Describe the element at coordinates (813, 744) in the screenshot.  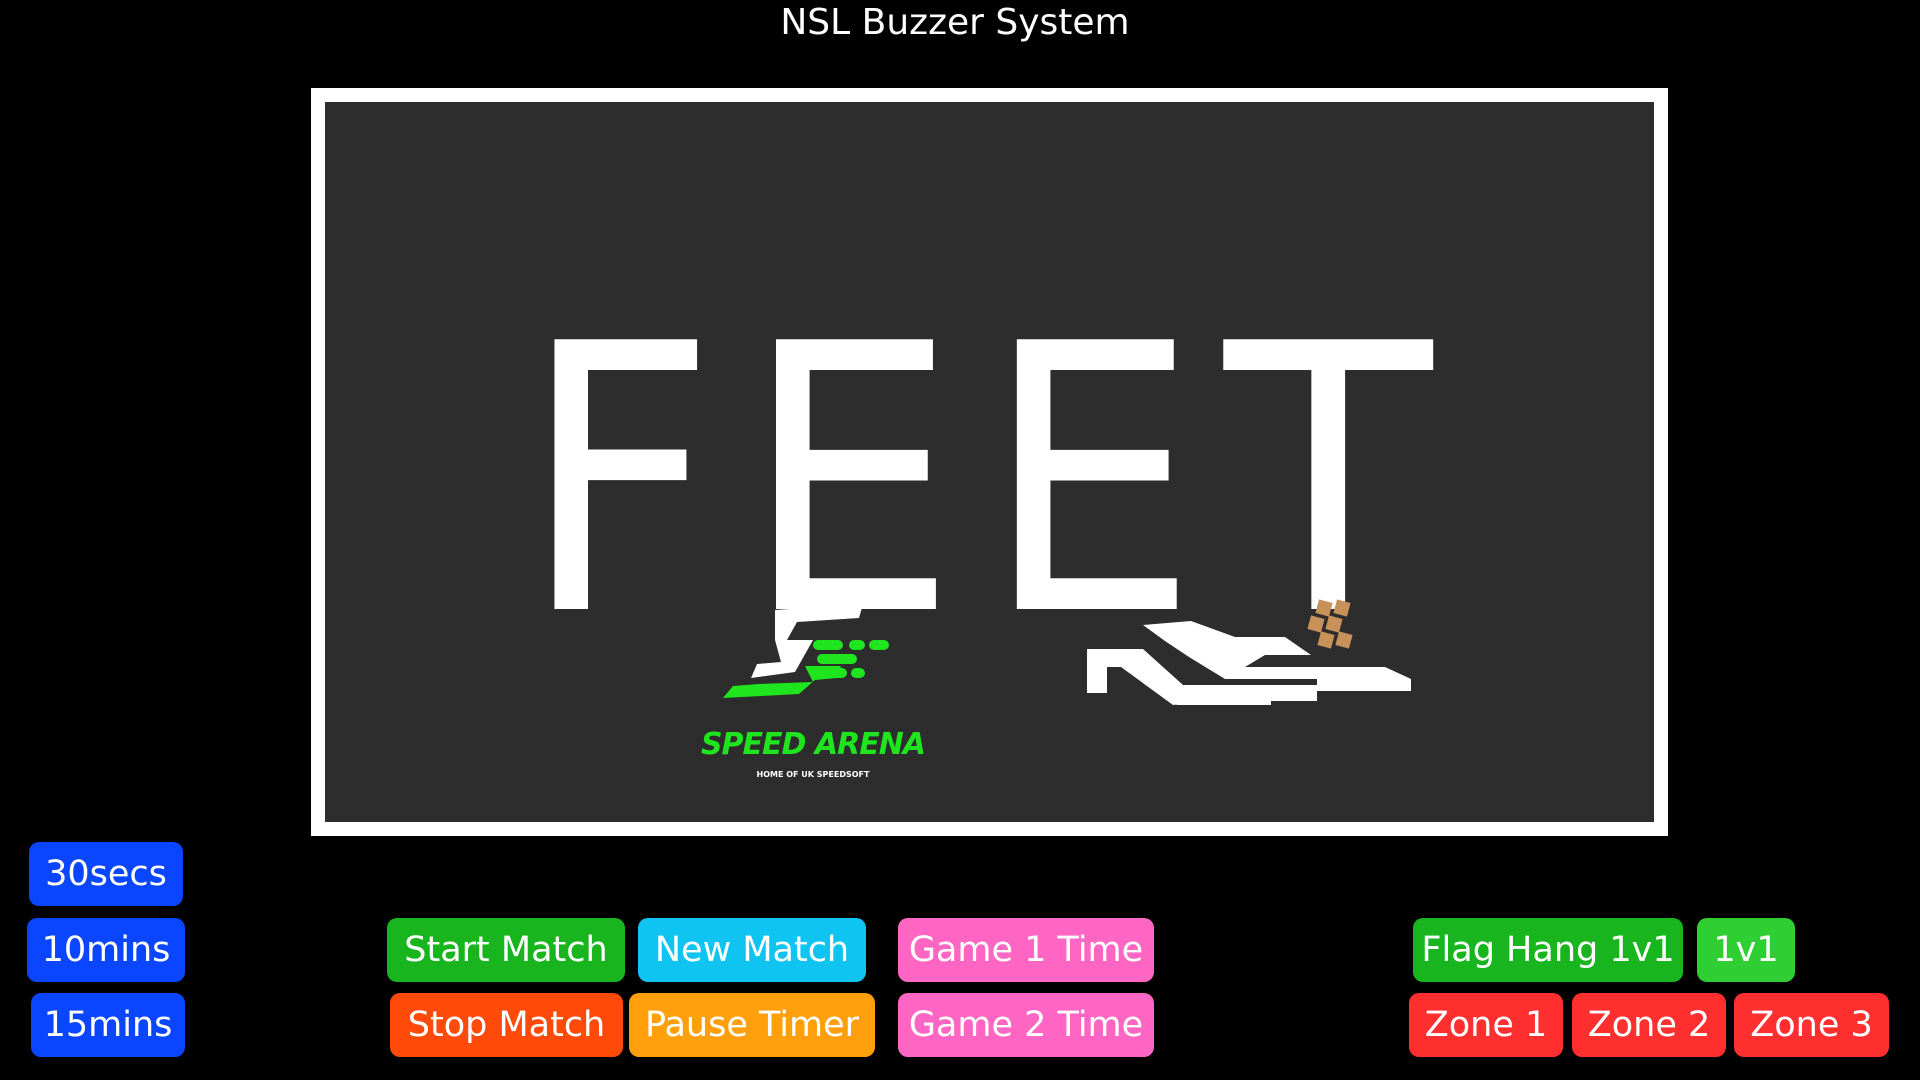
I see `speed-arena-name: SPEED ARENA` at that location.